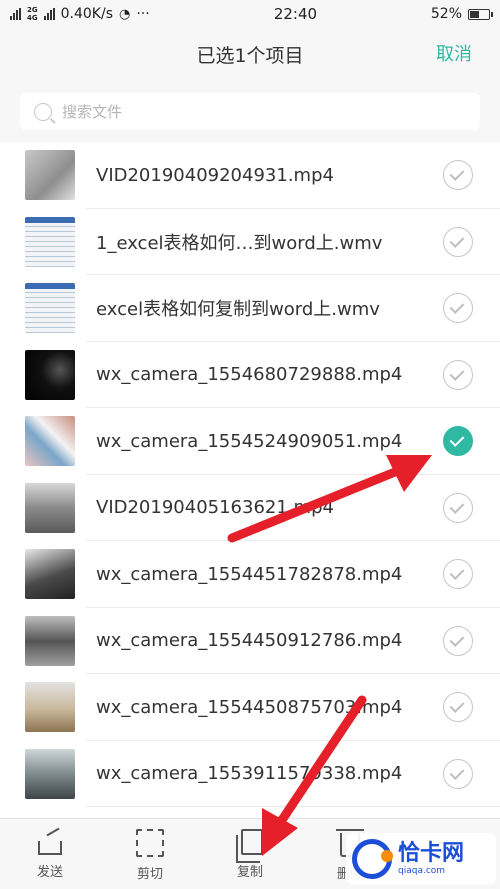 The height and width of the screenshot is (889, 500). What do you see at coordinates (125, 14) in the screenshot?
I see `wifi-icon: ◔` at bounding box center [125, 14].